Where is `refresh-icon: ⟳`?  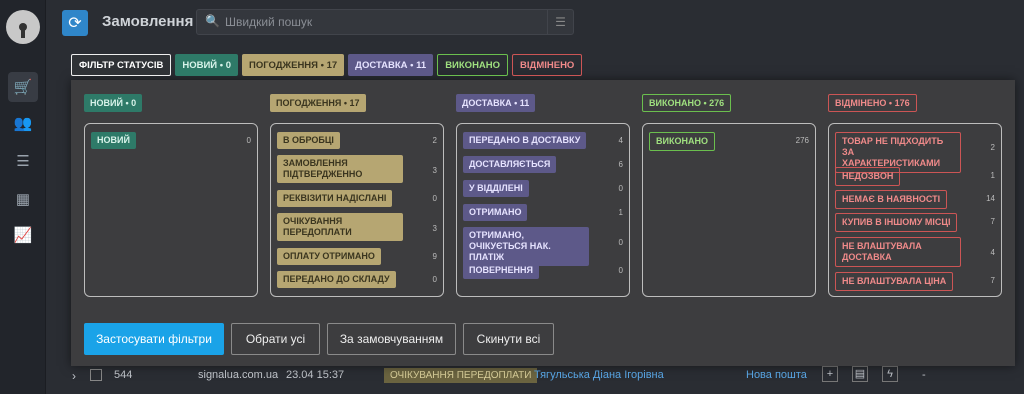
refresh-icon: ⟳ is located at coordinates (75, 23).